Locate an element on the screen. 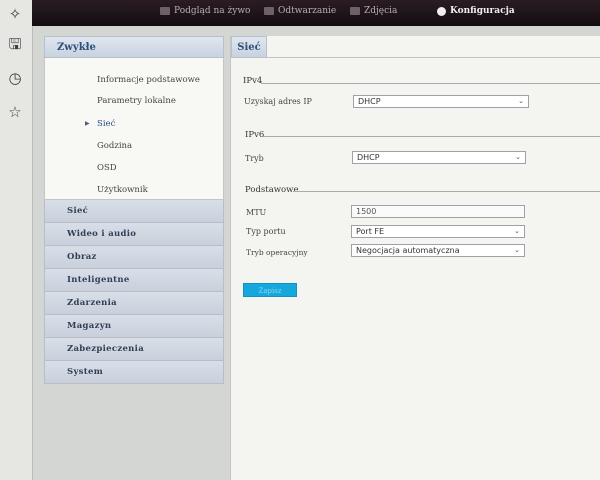 Image resolution: width=600 pixels, height=480 pixels. monitor-icon is located at coordinates (165, 11).